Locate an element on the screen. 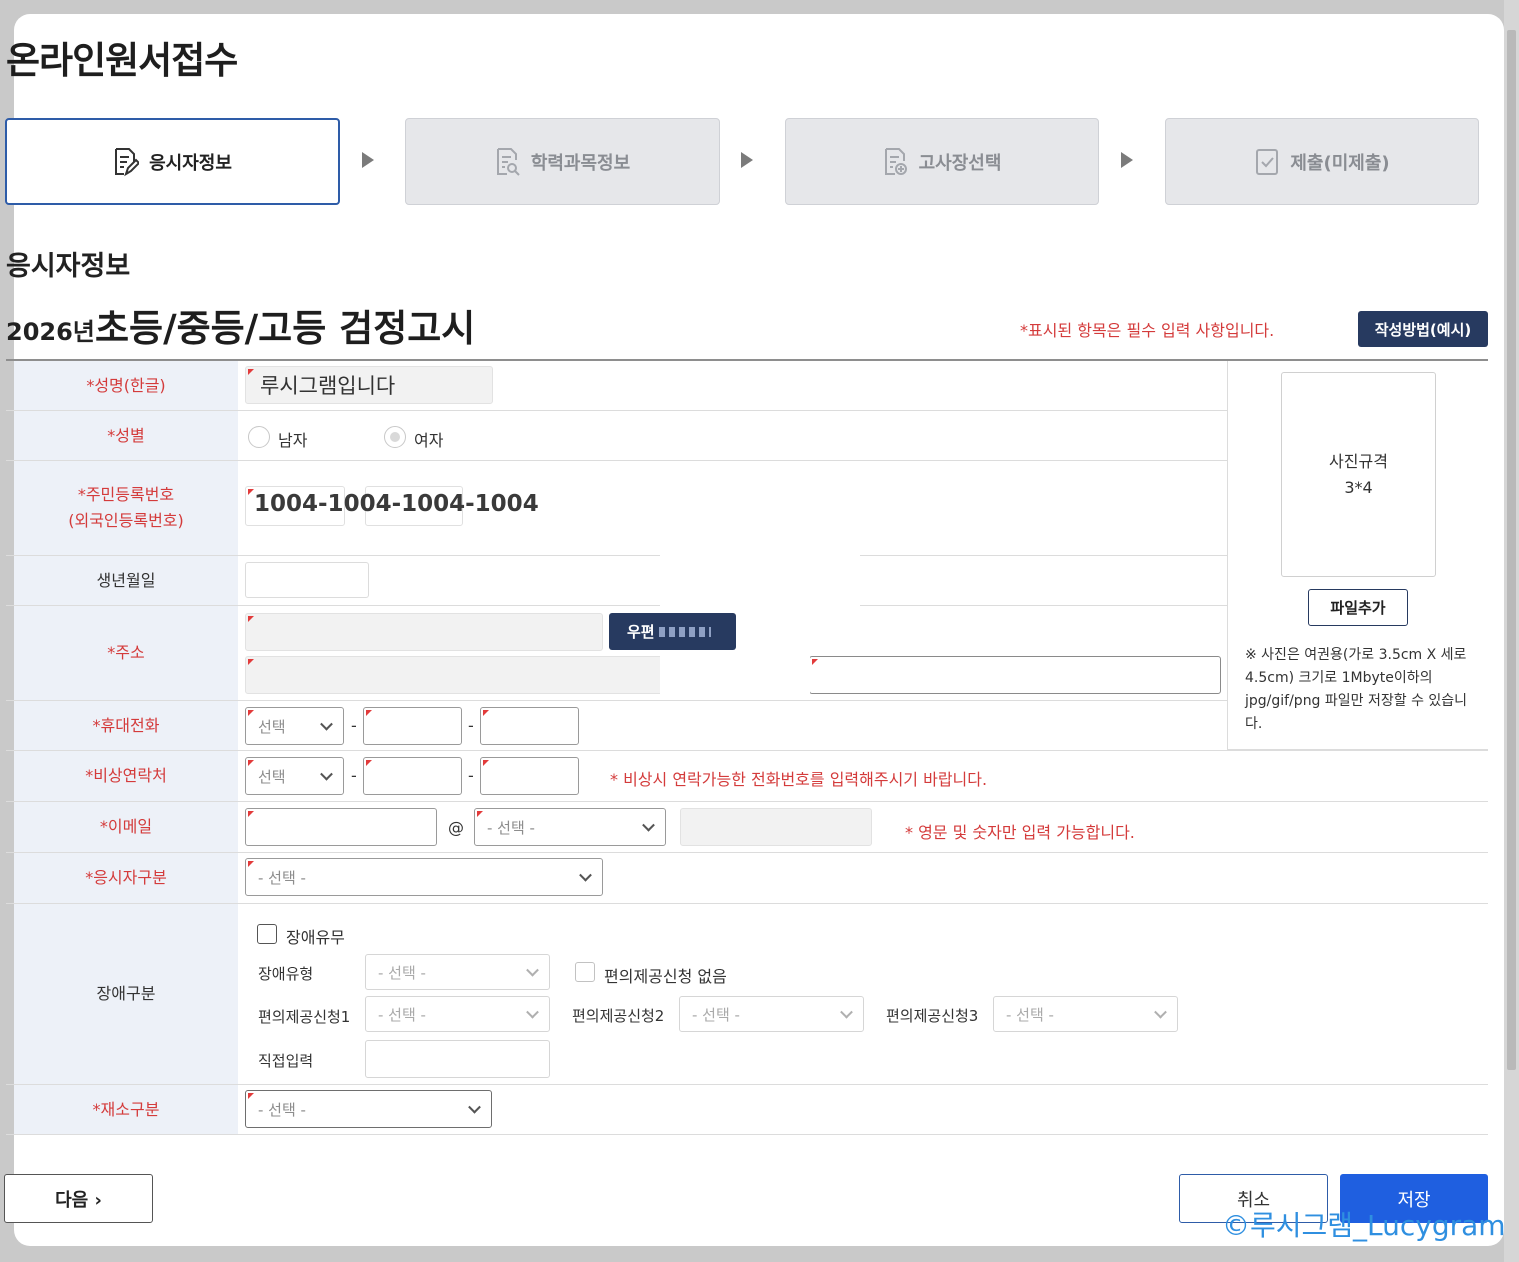  email-note: * 영문 및 숫자만 입력 가능합니다. is located at coordinates (1020, 832).